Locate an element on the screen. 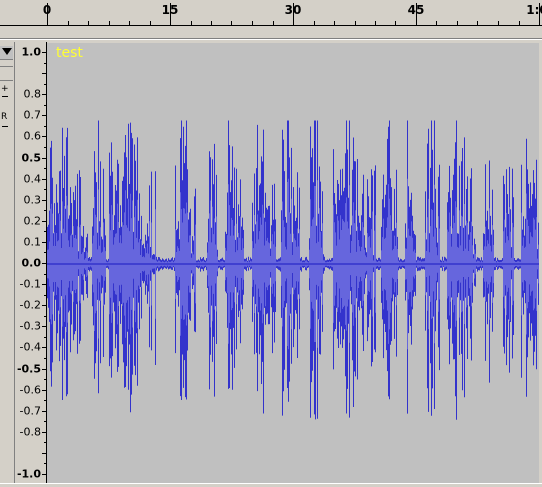 The height and width of the screenshot is (487, 542). amplitude-label: -0.4 is located at coordinates (30, 347).